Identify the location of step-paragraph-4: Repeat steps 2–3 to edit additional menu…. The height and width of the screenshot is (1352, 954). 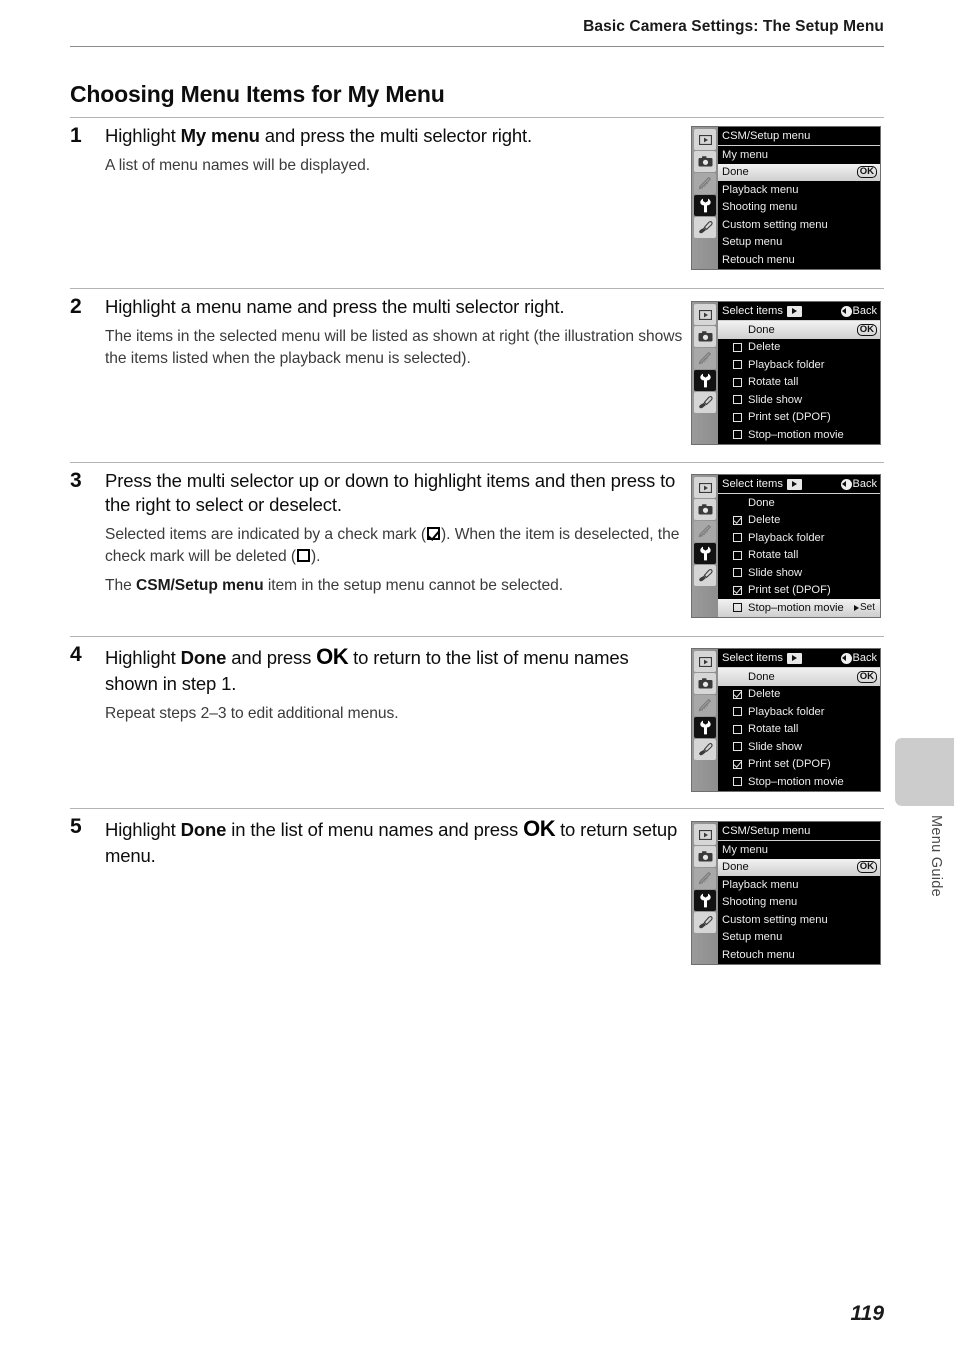
(252, 713).